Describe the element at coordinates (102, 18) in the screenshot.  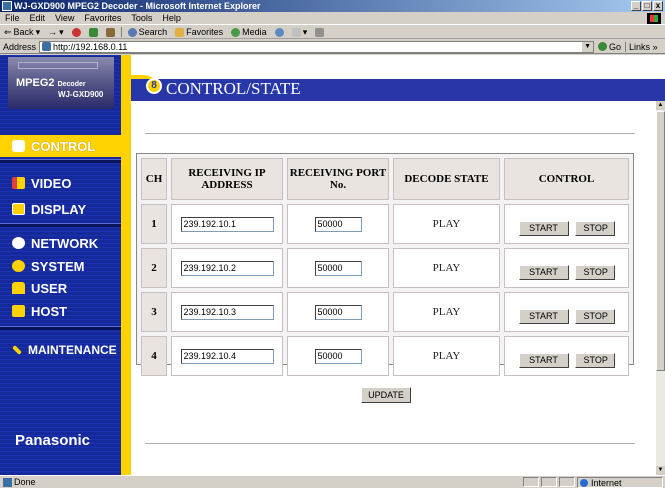
I see `menu-favorites: Favorites` at that location.